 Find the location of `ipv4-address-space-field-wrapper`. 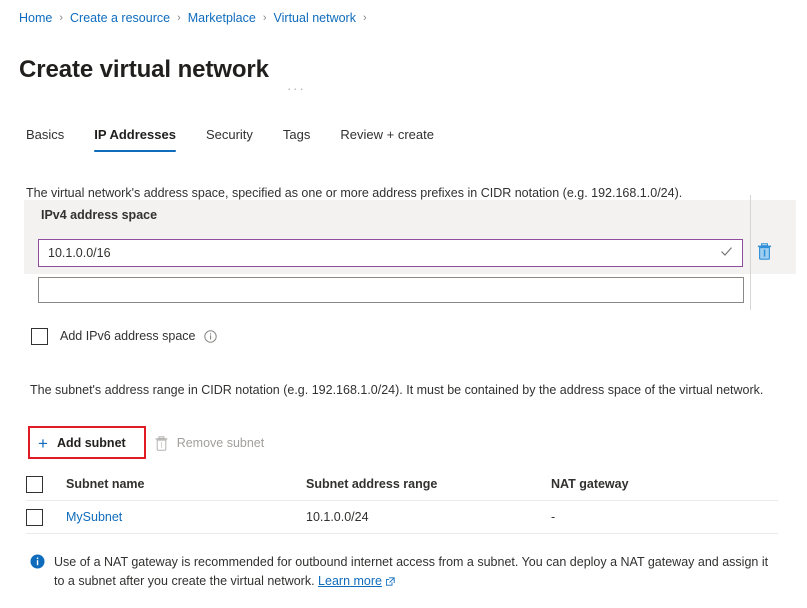

ipv4-address-space-field-wrapper is located at coordinates (390, 253).